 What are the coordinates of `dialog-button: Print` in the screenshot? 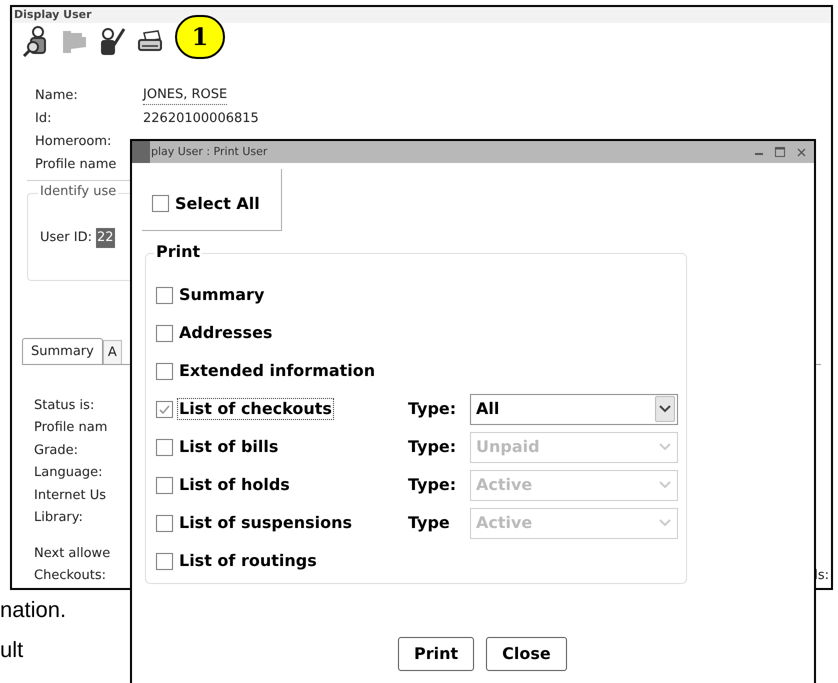 It's located at (436, 654).